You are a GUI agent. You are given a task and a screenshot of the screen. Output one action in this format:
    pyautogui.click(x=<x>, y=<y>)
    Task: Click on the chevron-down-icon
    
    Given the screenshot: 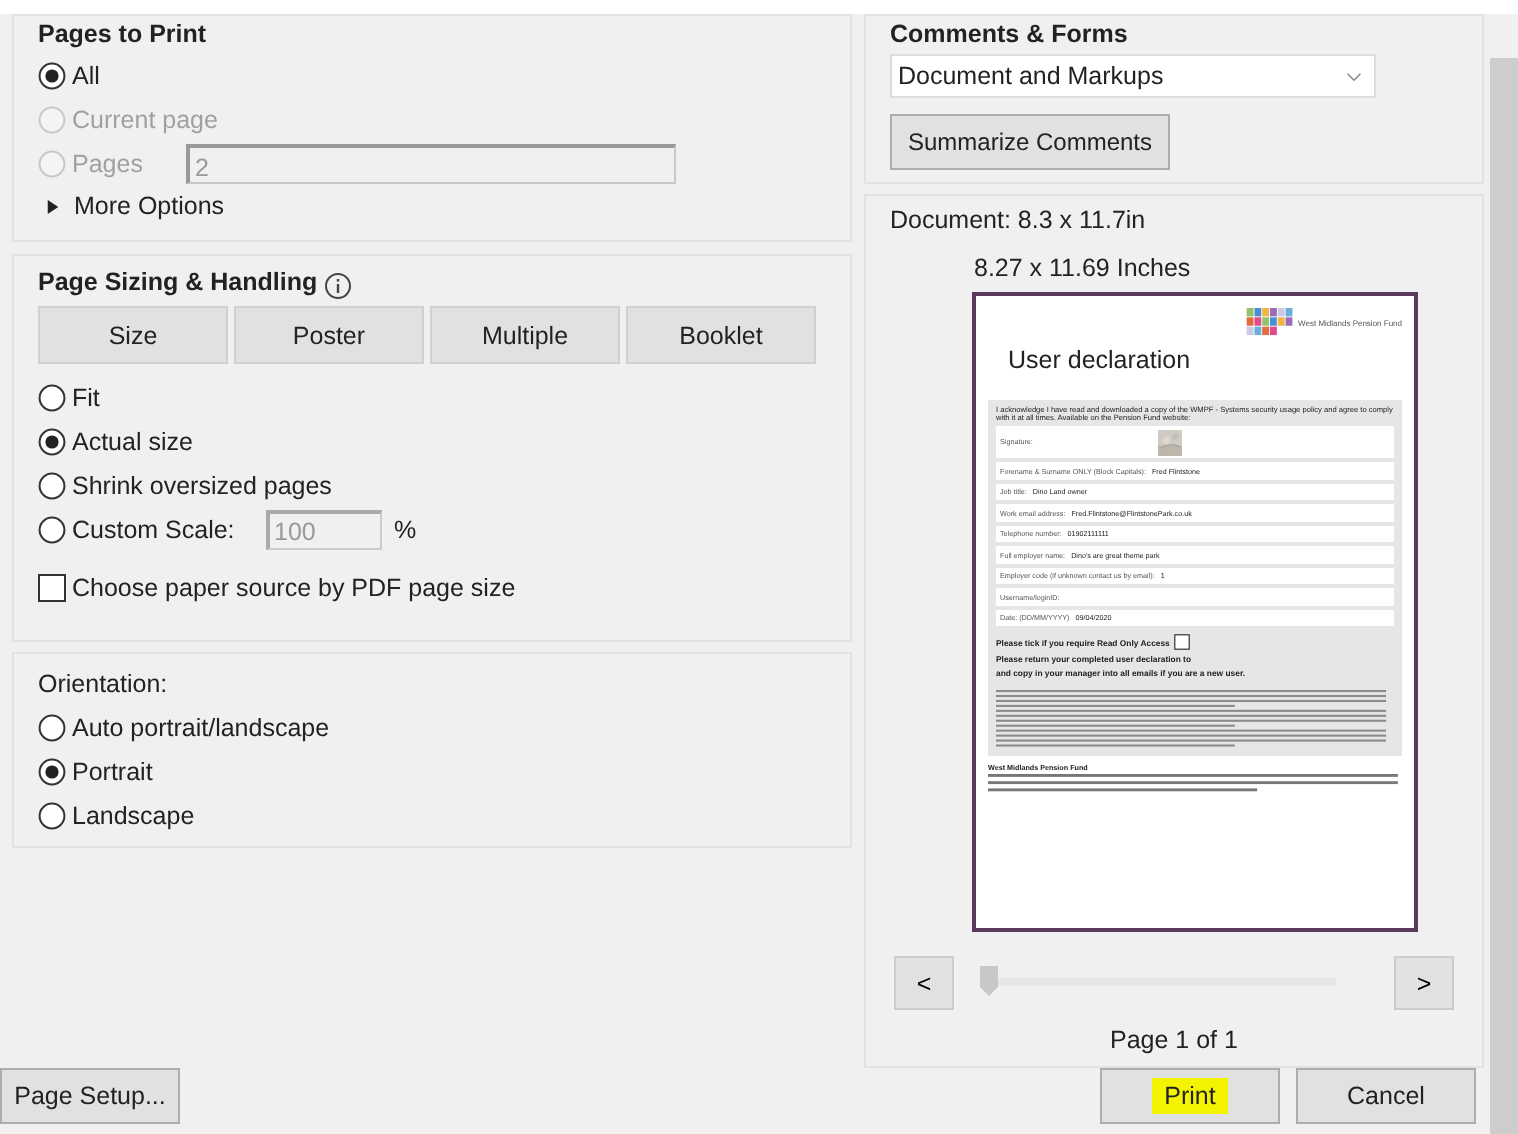 What is the action you would take?
    pyautogui.click(x=1354, y=76)
    